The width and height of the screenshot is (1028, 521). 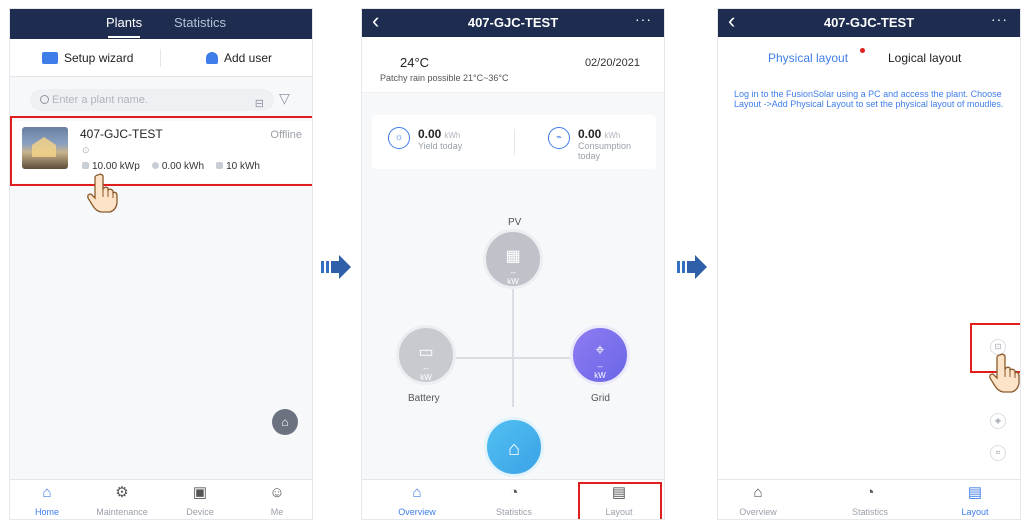 What do you see at coordinates (284, 98) in the screenshot?
I see `filter-icon: ▽` at bounding box center [284, 98].